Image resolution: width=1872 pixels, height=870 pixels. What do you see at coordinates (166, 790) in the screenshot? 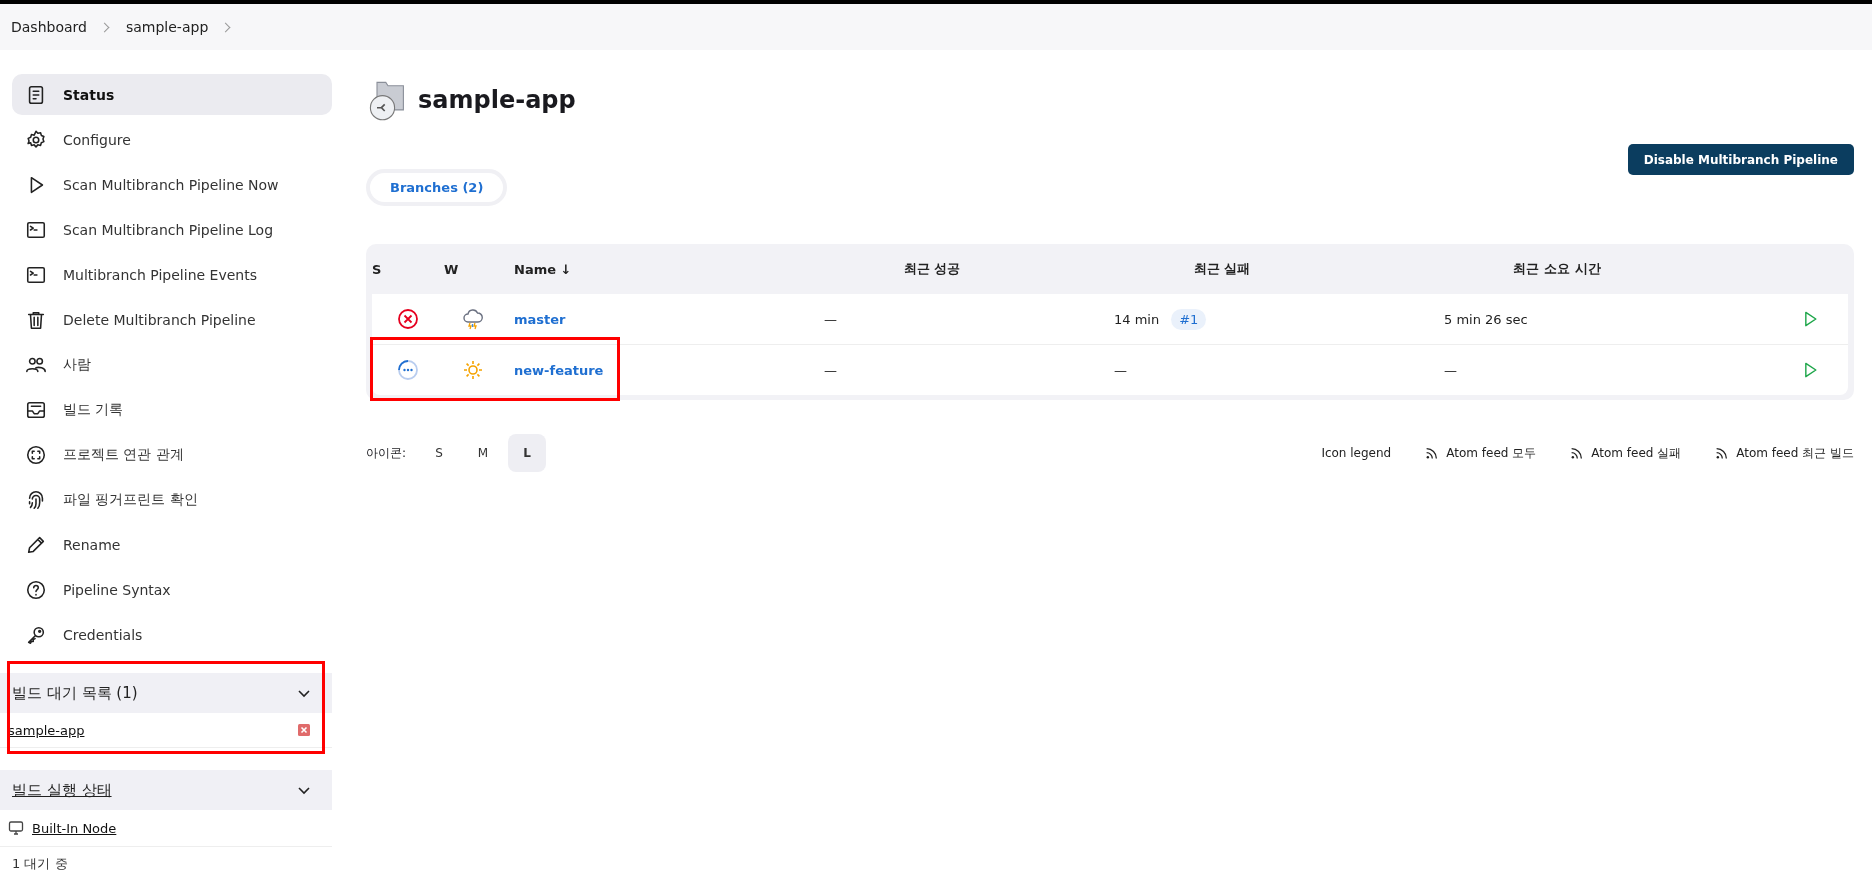
I see `widget-header: 빌드 실행 상태` at bounding box center [166, 790].